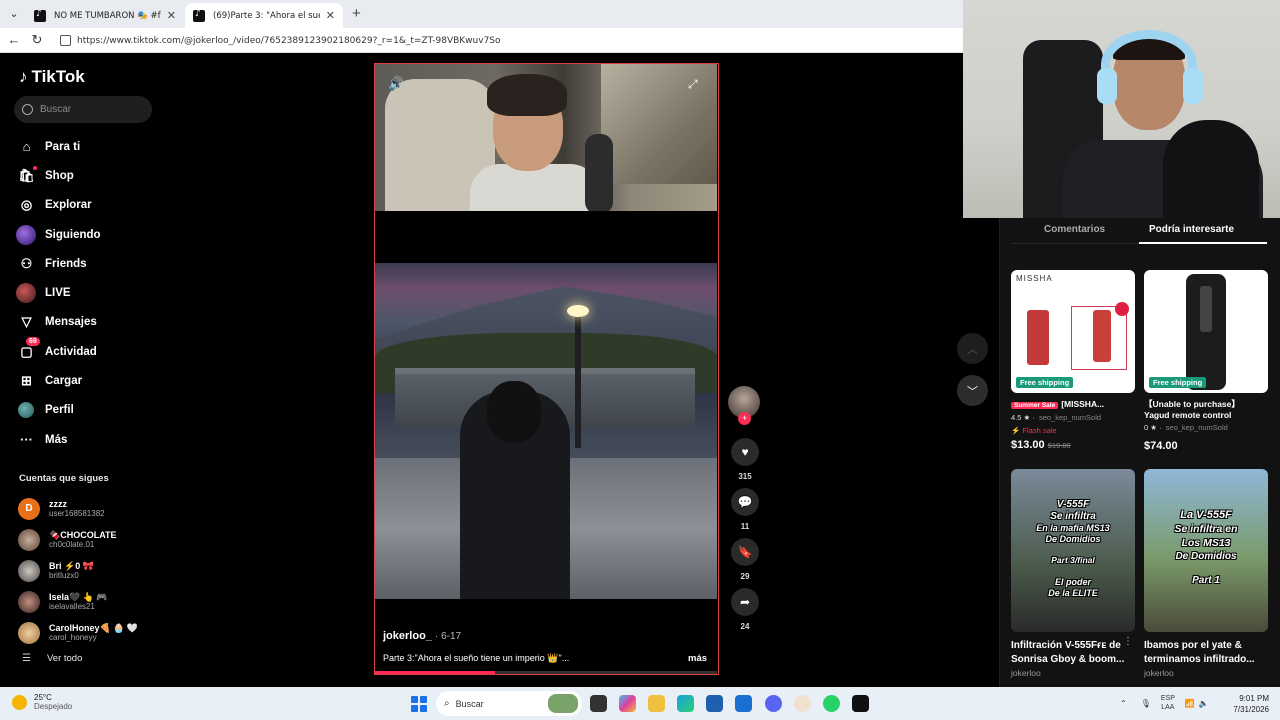 This screenshot has height=720, width=1280. What do you see at coordinates (1204, 703) in the screenshot?
I see `volume-icon: 🔈` at bounding box center [1204, 703].